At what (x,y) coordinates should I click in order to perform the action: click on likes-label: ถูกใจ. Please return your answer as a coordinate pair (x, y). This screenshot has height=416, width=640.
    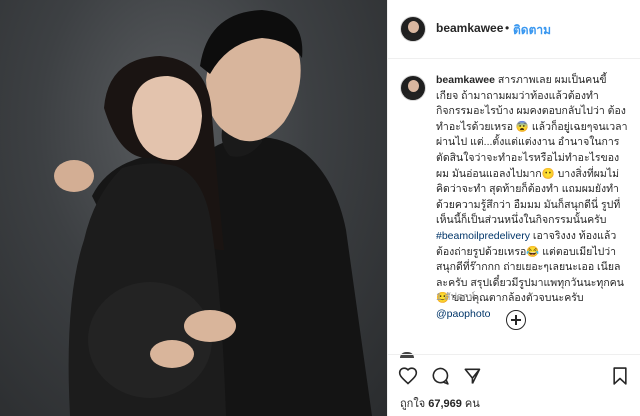
    Looking at the image, I should click on (413, 404).